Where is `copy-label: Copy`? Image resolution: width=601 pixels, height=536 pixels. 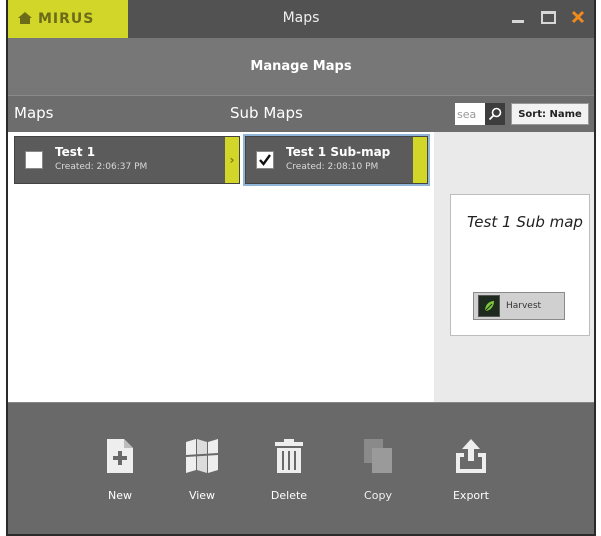
copy-label: Copy is located at coordinates (378, 495).